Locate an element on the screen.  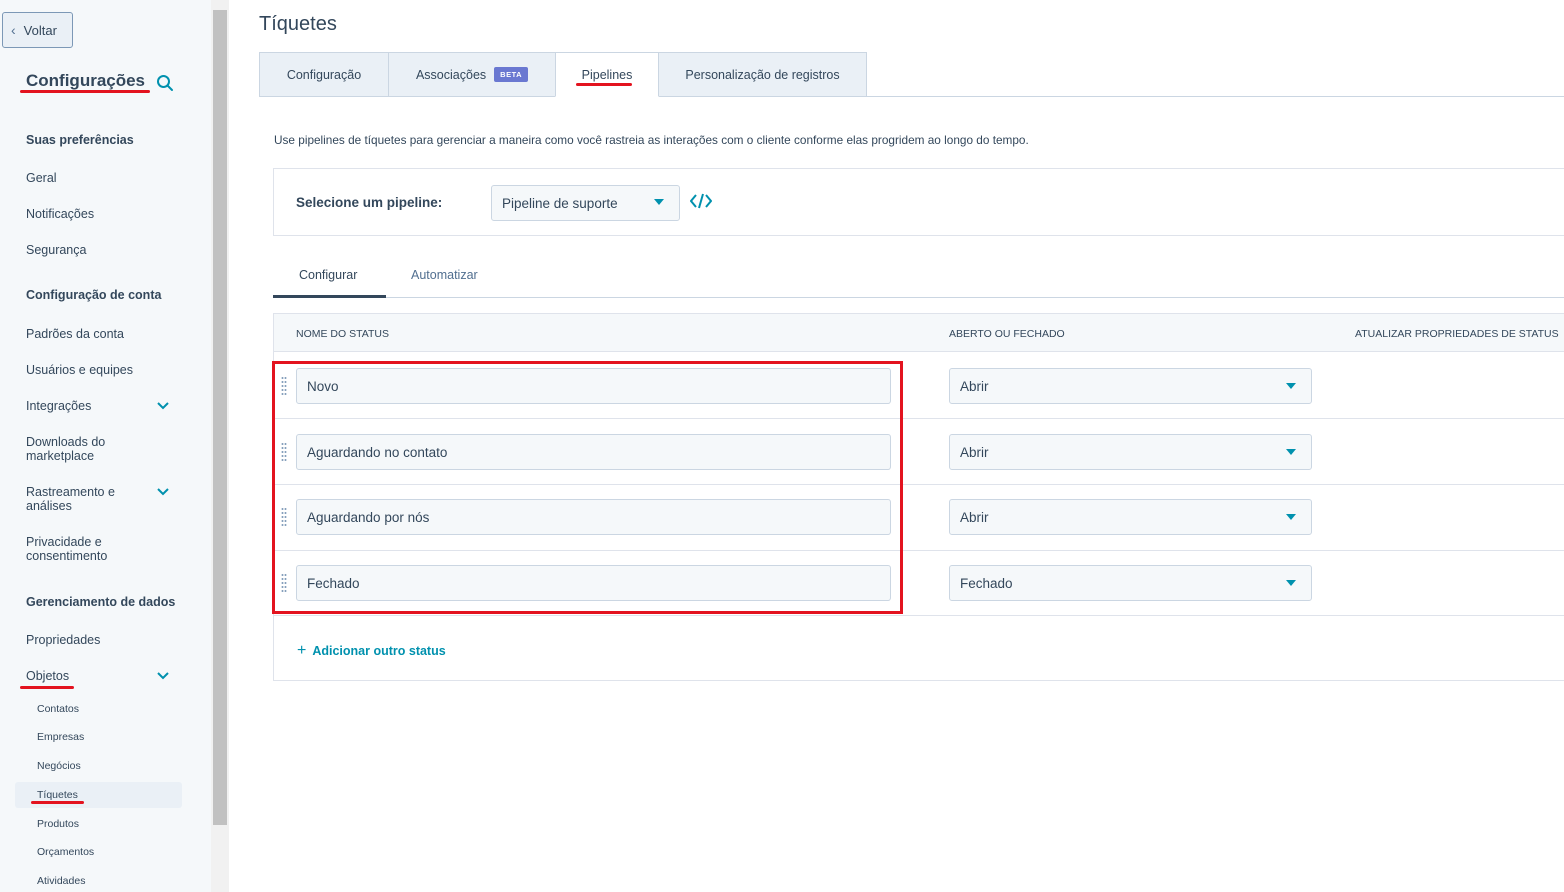
tab-pipelines-label: Pipelines is located at coordinates (607, 74).